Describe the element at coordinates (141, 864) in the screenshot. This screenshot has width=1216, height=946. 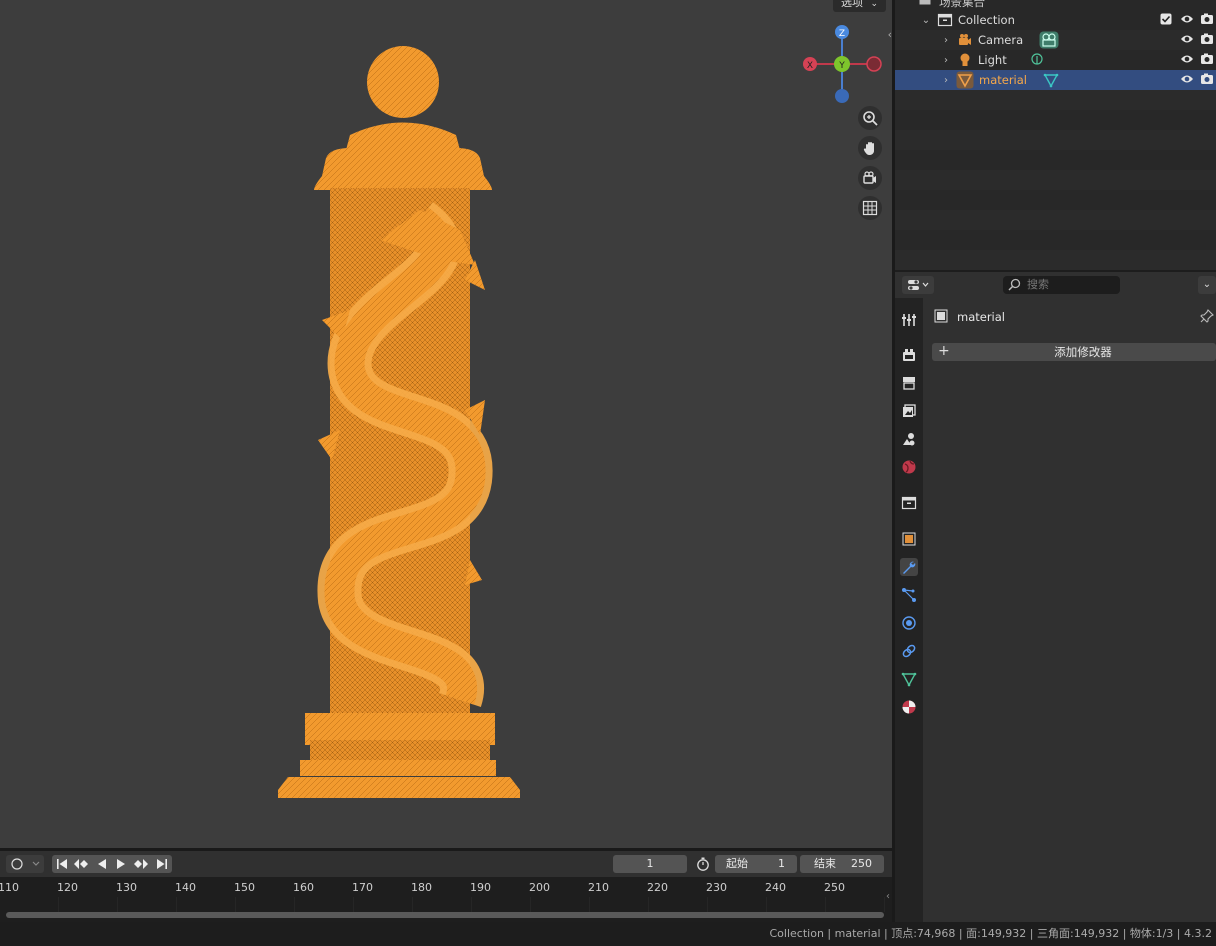
I see `next-keyframe-icon` at that location.